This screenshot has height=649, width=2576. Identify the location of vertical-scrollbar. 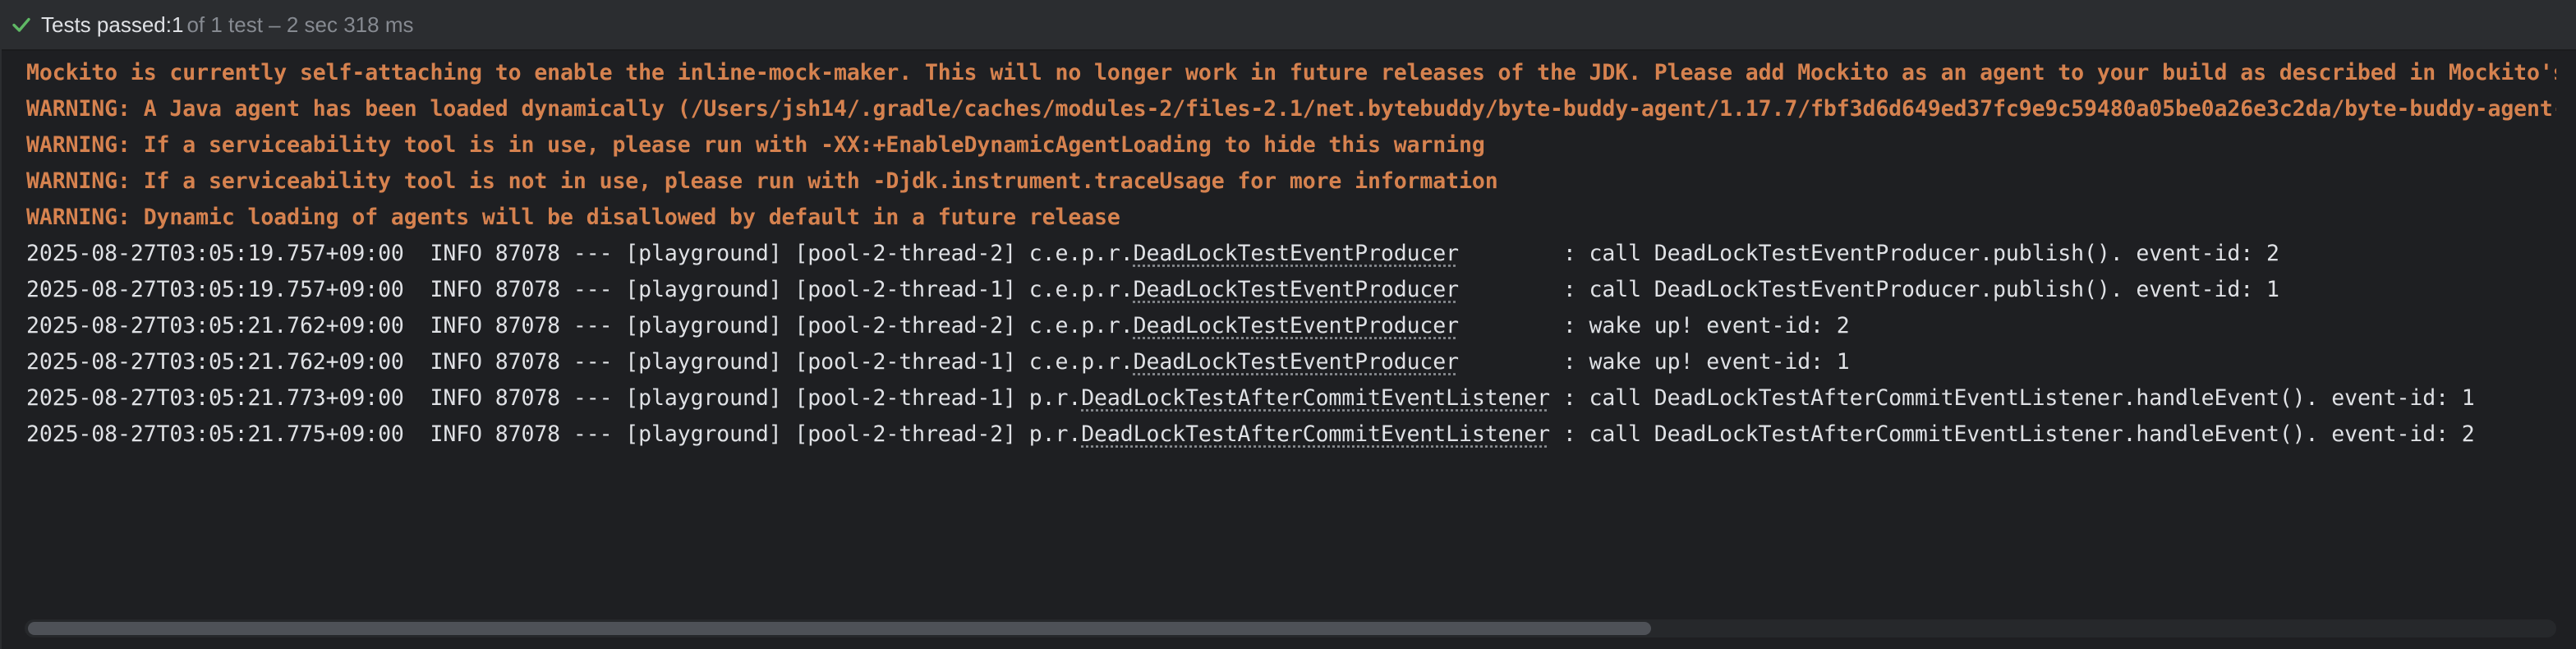
(2566, 350).